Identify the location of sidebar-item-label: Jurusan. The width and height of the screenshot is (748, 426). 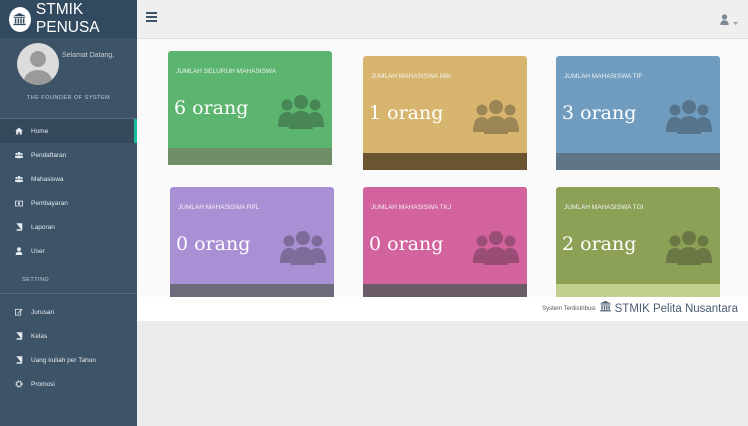
(43, 312).